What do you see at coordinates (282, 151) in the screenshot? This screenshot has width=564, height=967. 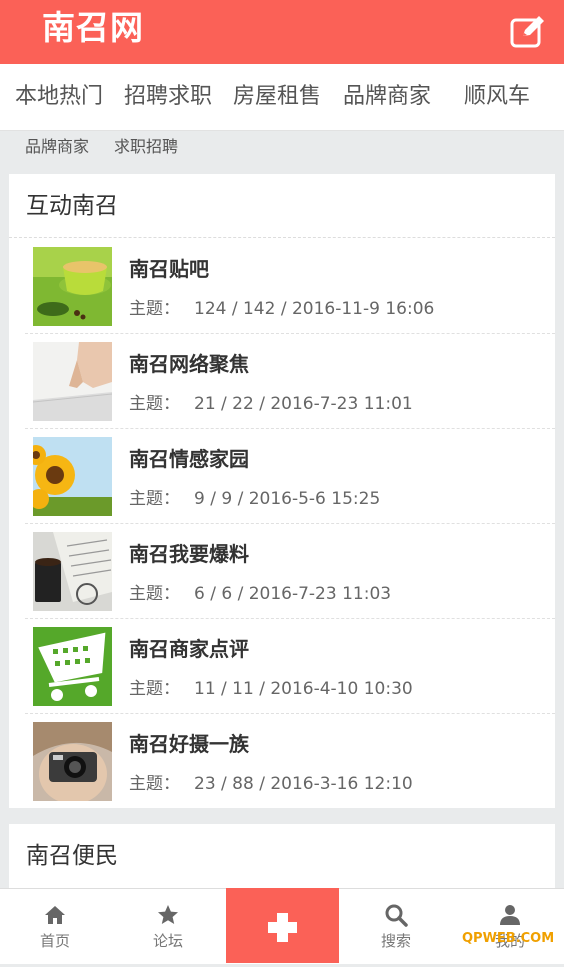 I see `sub-nav: 品牌商家 求职招聘` at bounding box center [282, 151].